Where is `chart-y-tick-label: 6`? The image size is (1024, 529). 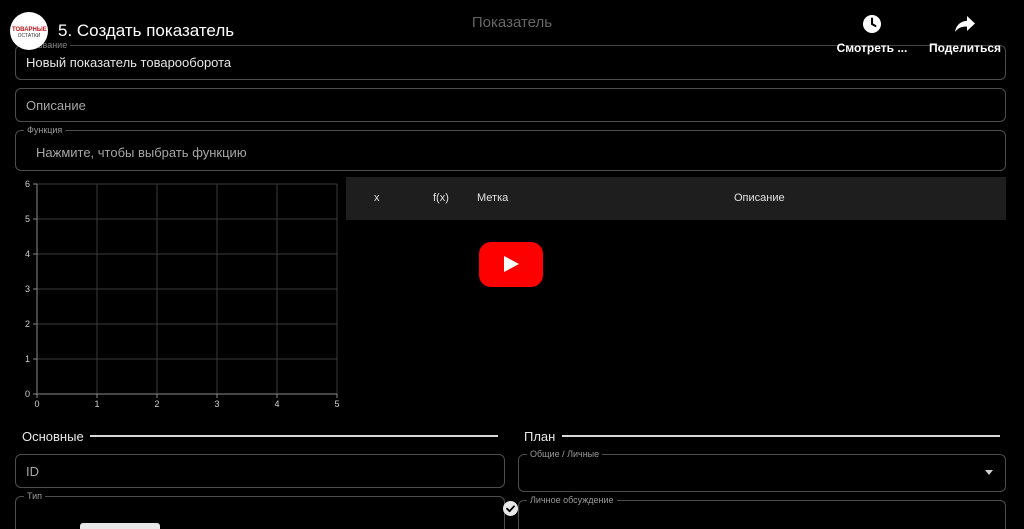 chart-y-tick-label: 6 is located at coordinates (27, 184).